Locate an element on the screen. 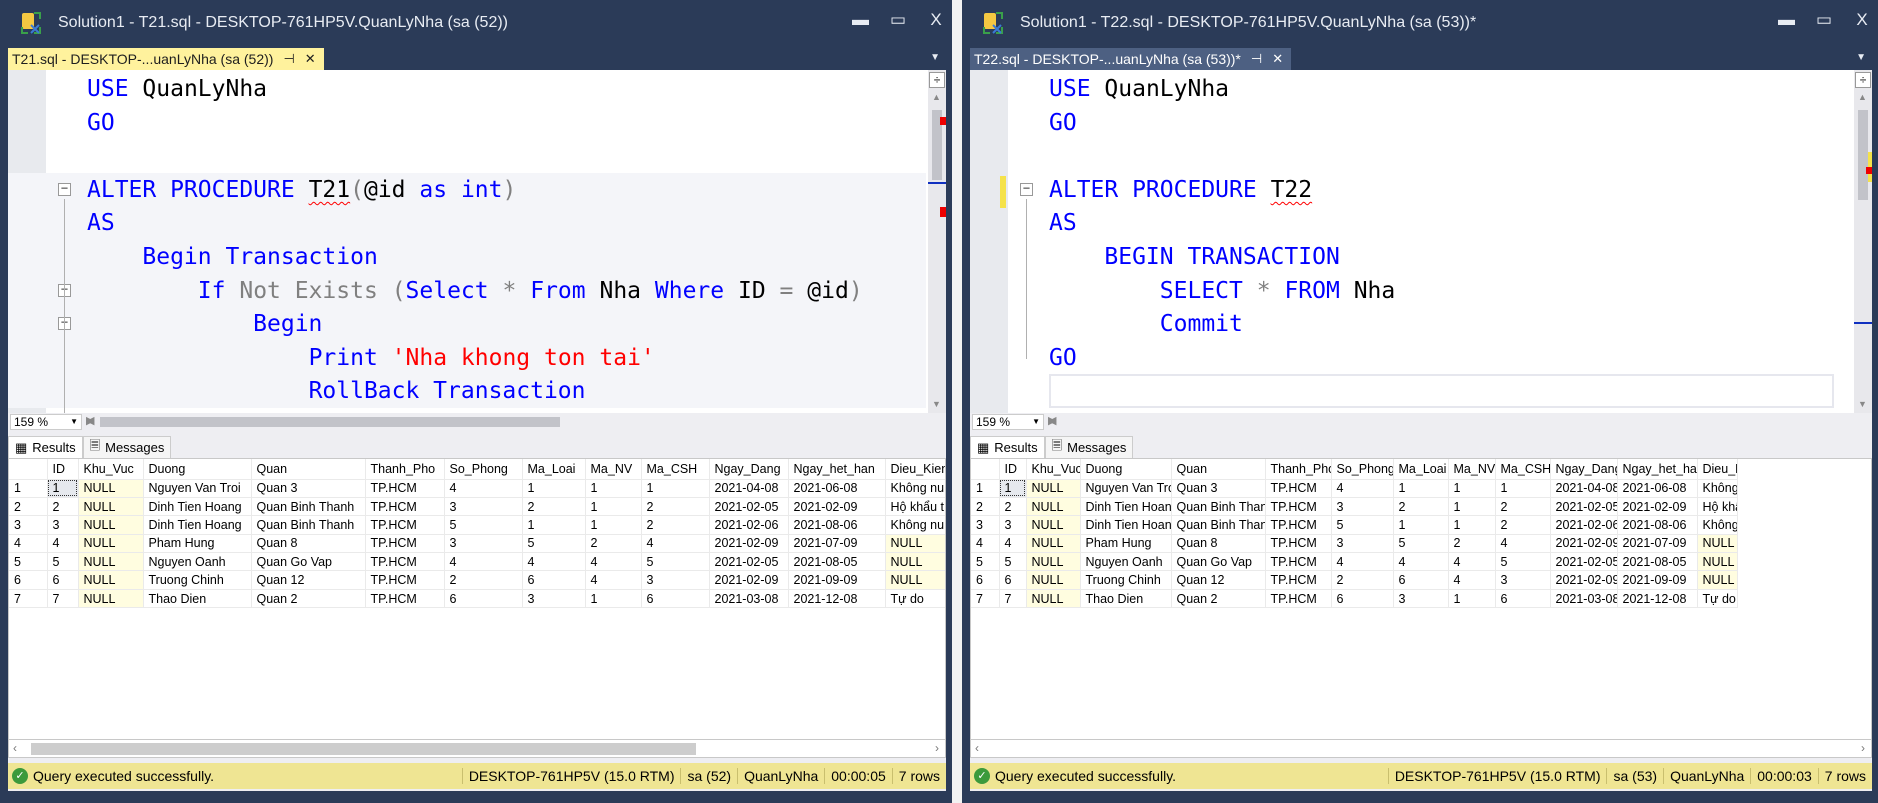  grid-cell: 2021-06-08 is located at coordinates (837, 488).